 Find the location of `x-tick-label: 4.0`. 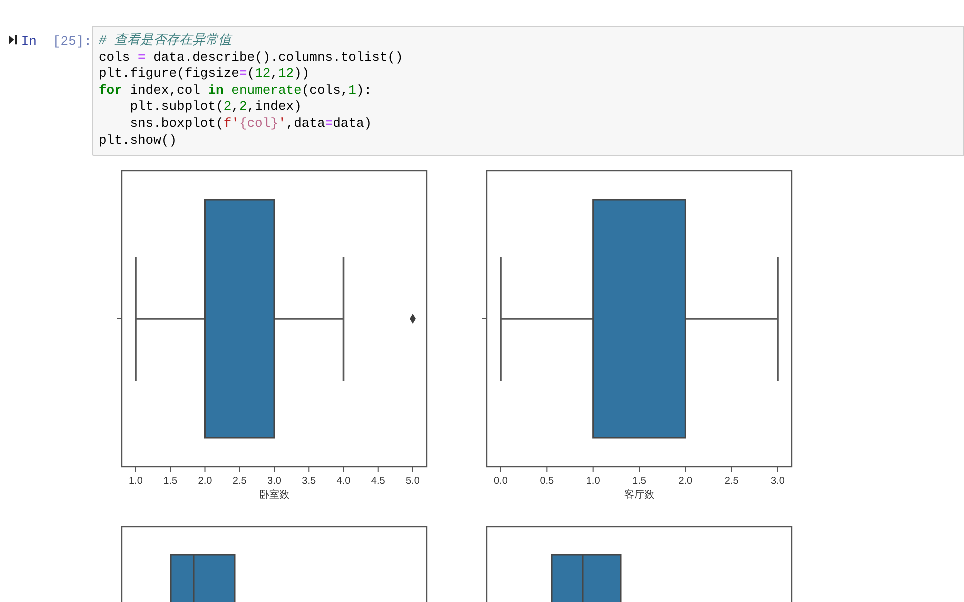

x-tick-label: 4.0 is located at coordinates (343, 481).